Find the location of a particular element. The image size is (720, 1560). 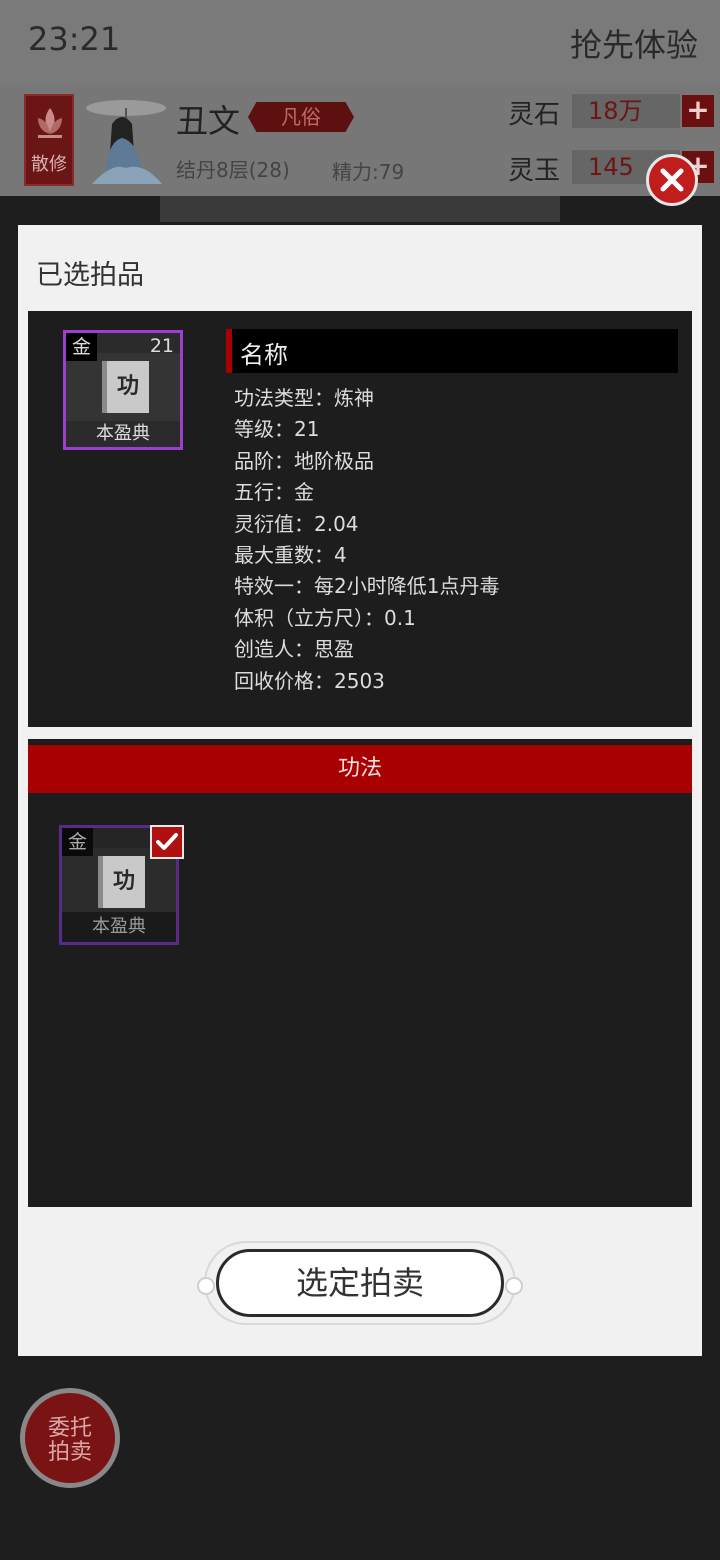

close-icon is located at coordinates (672, 180).